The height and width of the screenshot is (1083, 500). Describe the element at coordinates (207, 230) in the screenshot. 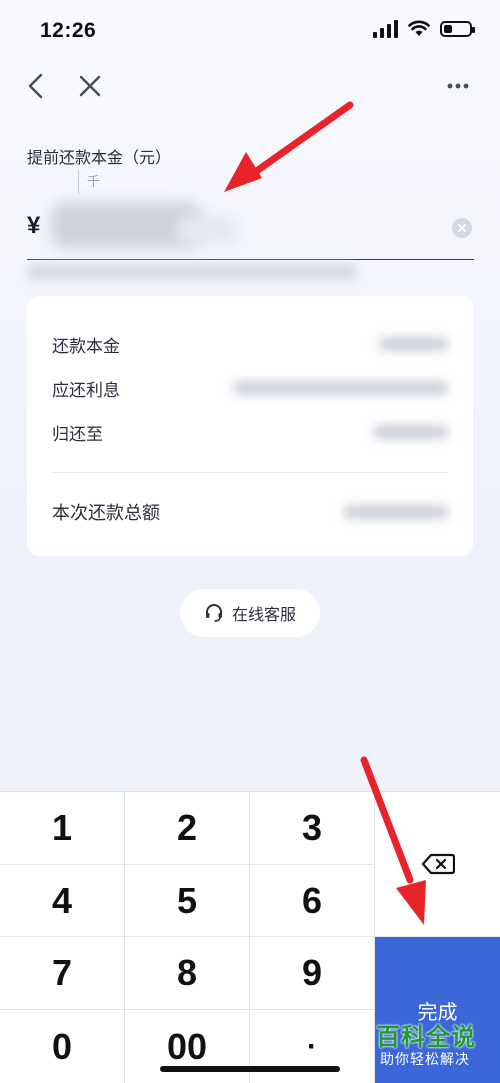

I see `amount-value-redacted-tail` at that location.